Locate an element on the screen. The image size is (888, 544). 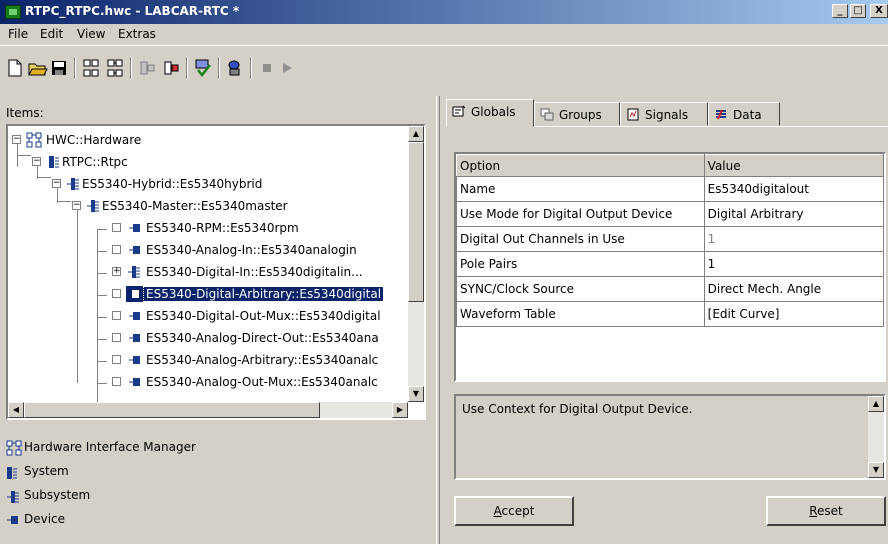
legend-label: Subsystem is located at coordinates (57, 495).